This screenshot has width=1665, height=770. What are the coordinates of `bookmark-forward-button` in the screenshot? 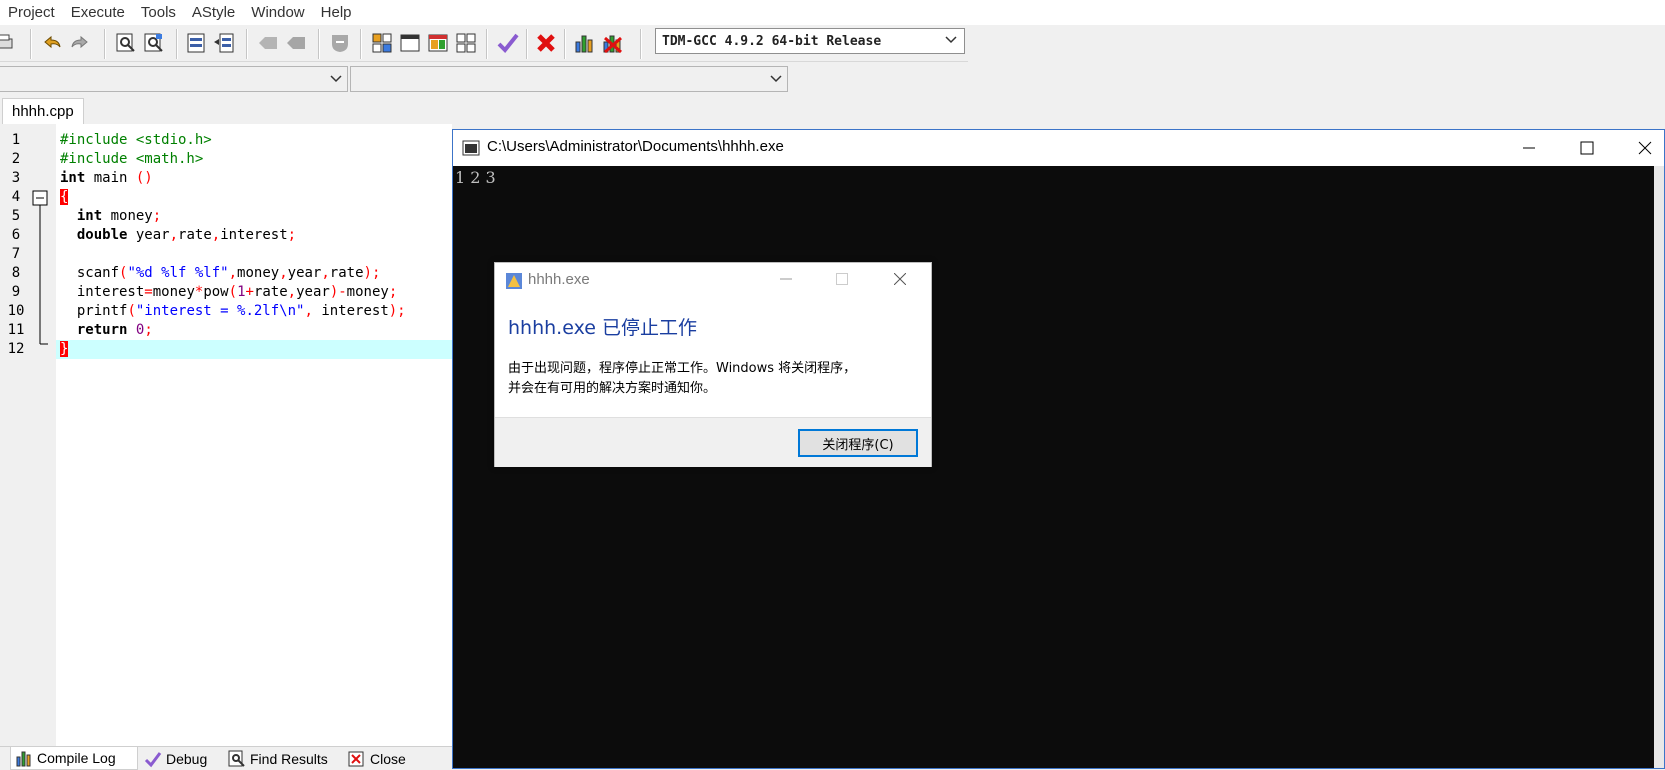 It's located at (296, 43).